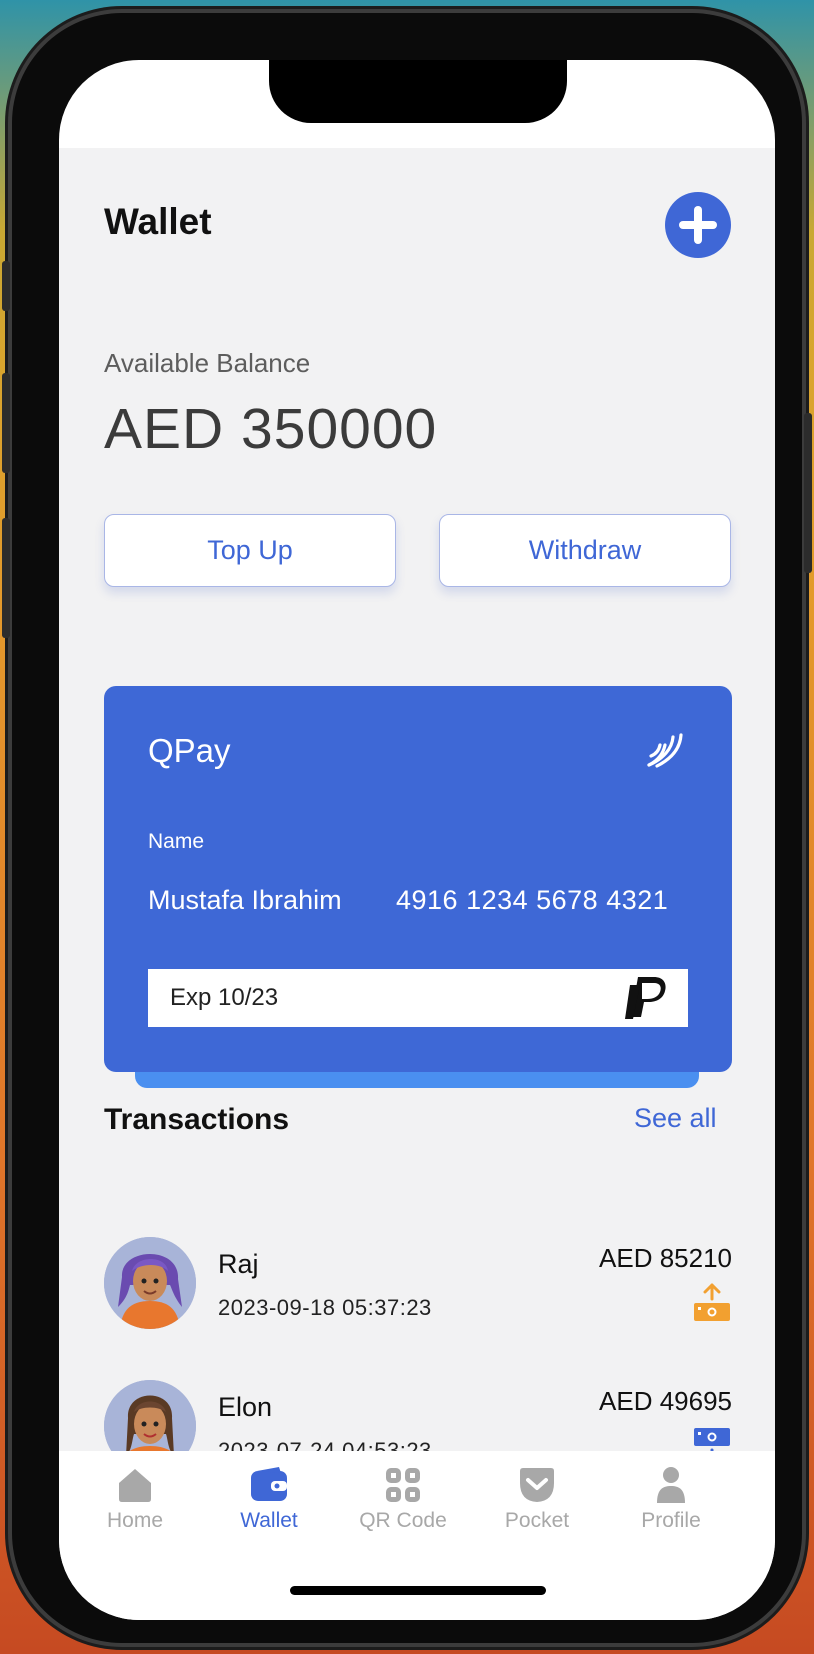  I want to click on top-up-button: Top Up, so click(250, 550).